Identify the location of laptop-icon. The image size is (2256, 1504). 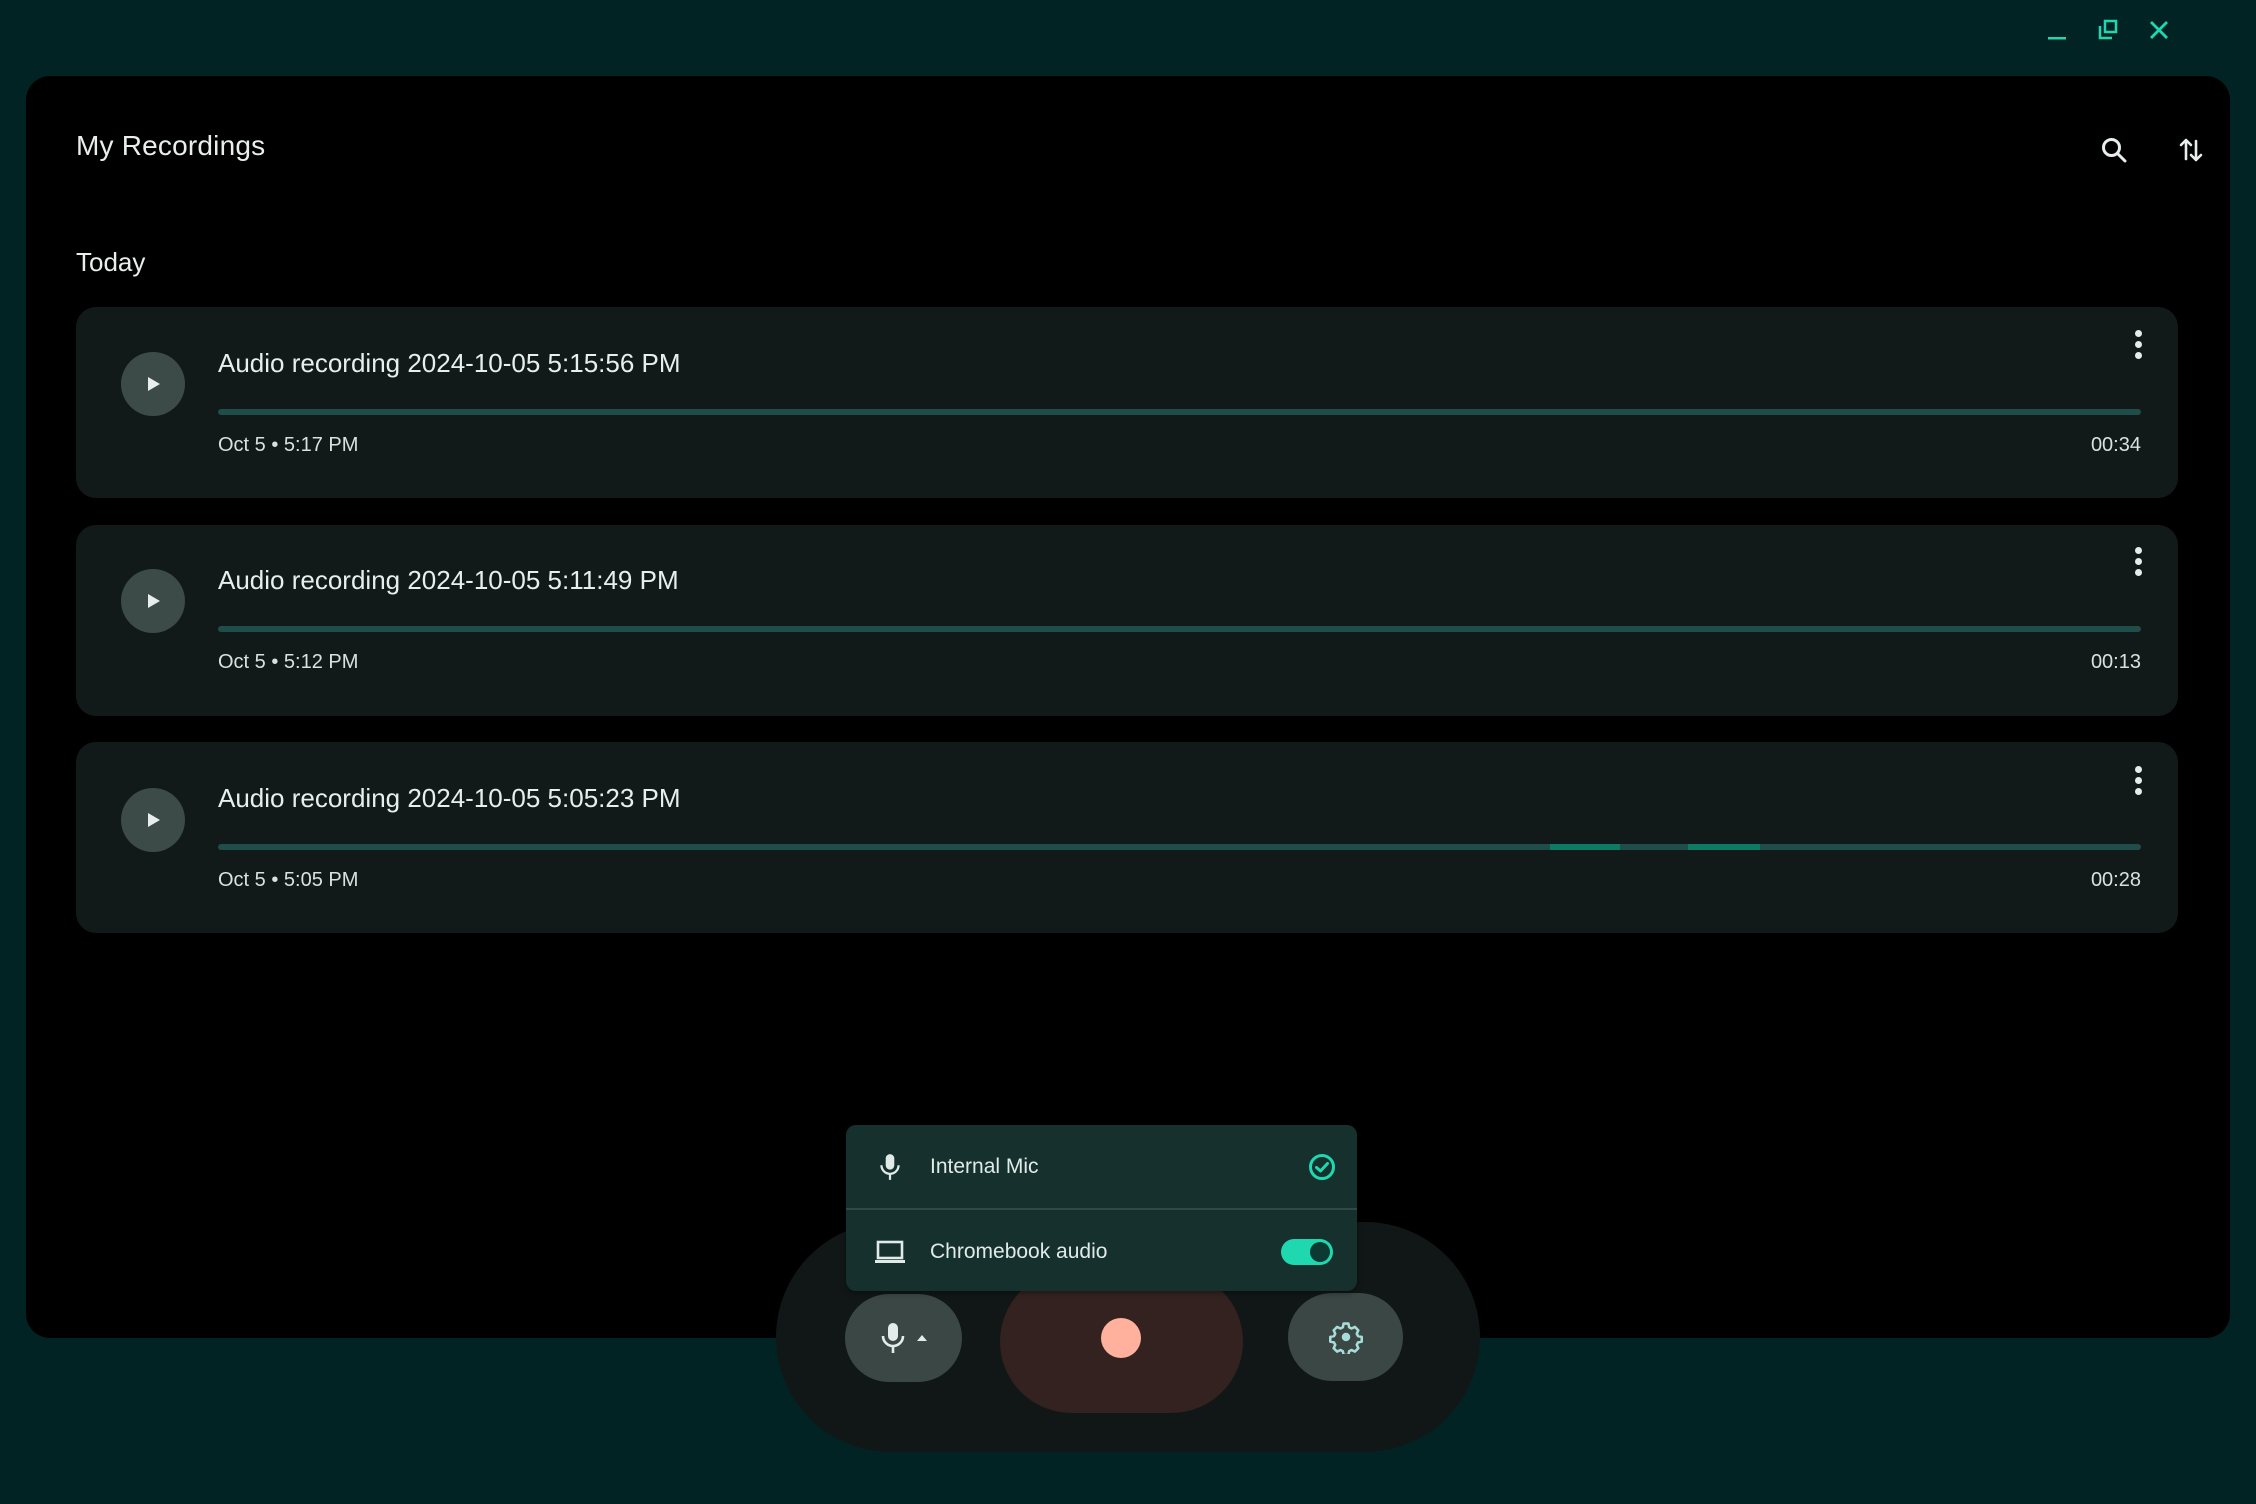
(890, 1252).